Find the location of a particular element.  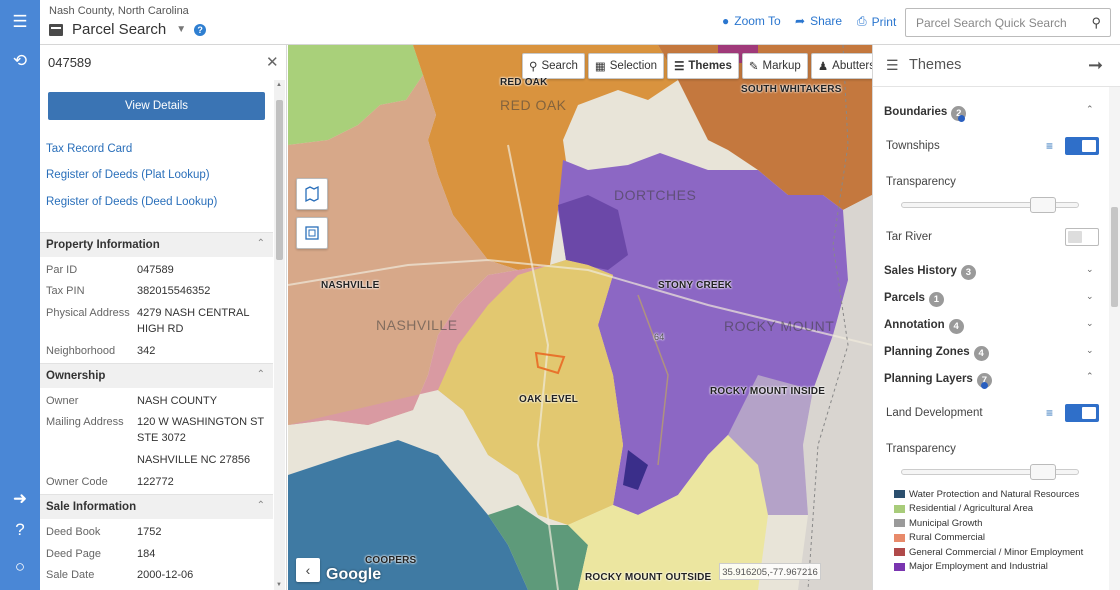

pencil-icon: ✎ is located at coordinates (753, 67).